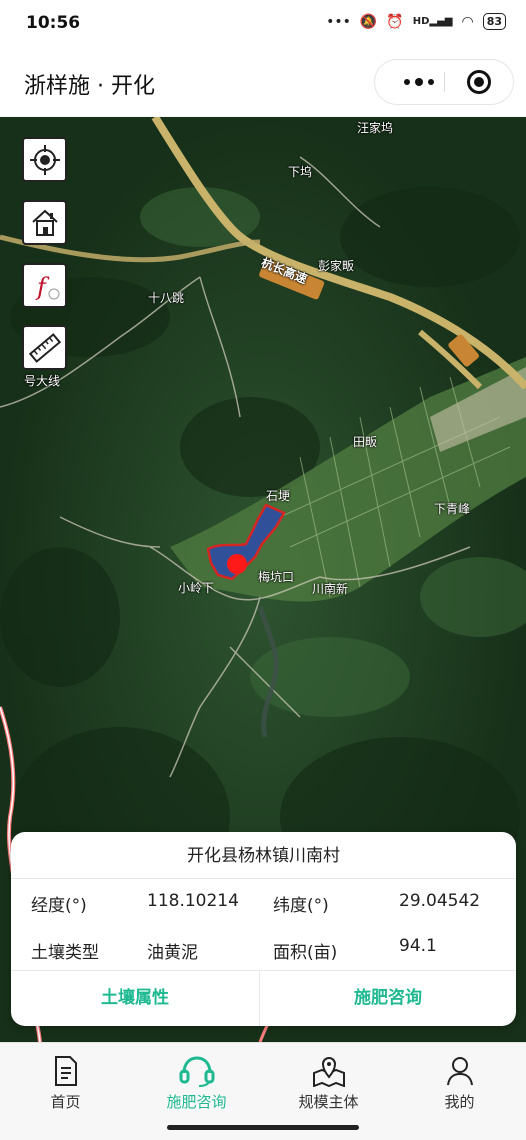 This screenshot has width=526, height=1140. I want to click on mini-program-capsule, so click(444, 82).